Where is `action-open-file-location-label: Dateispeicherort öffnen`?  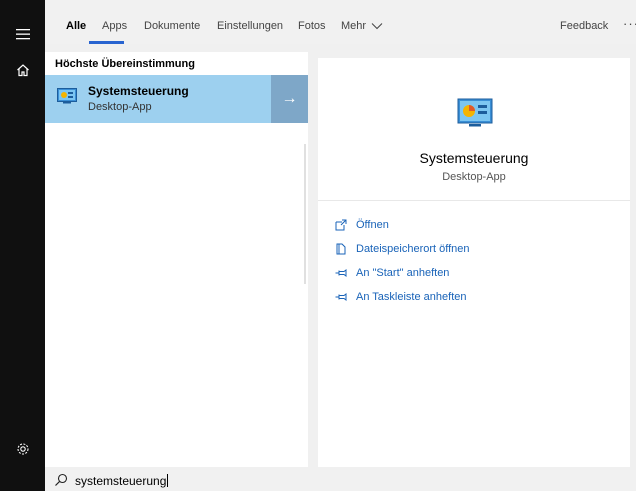
action-open-file-location-label: Dateispeicherort öffnen is located at coordinates (413, 249).